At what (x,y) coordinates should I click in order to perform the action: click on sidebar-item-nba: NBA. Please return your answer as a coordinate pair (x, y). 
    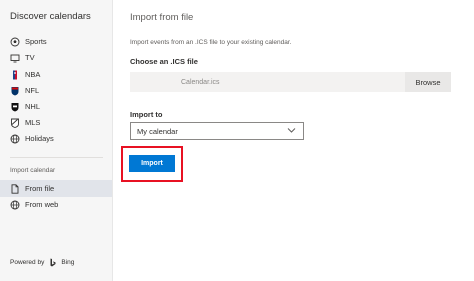
    Looking at the image, I should click on (56, 74).